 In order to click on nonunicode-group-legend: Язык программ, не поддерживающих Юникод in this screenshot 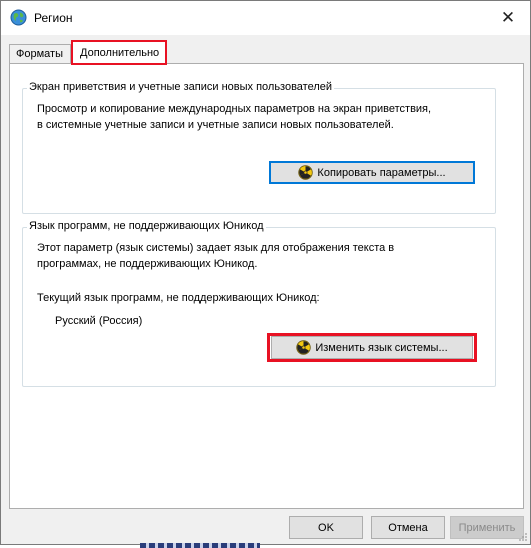, I will do `click(146, 226)`.